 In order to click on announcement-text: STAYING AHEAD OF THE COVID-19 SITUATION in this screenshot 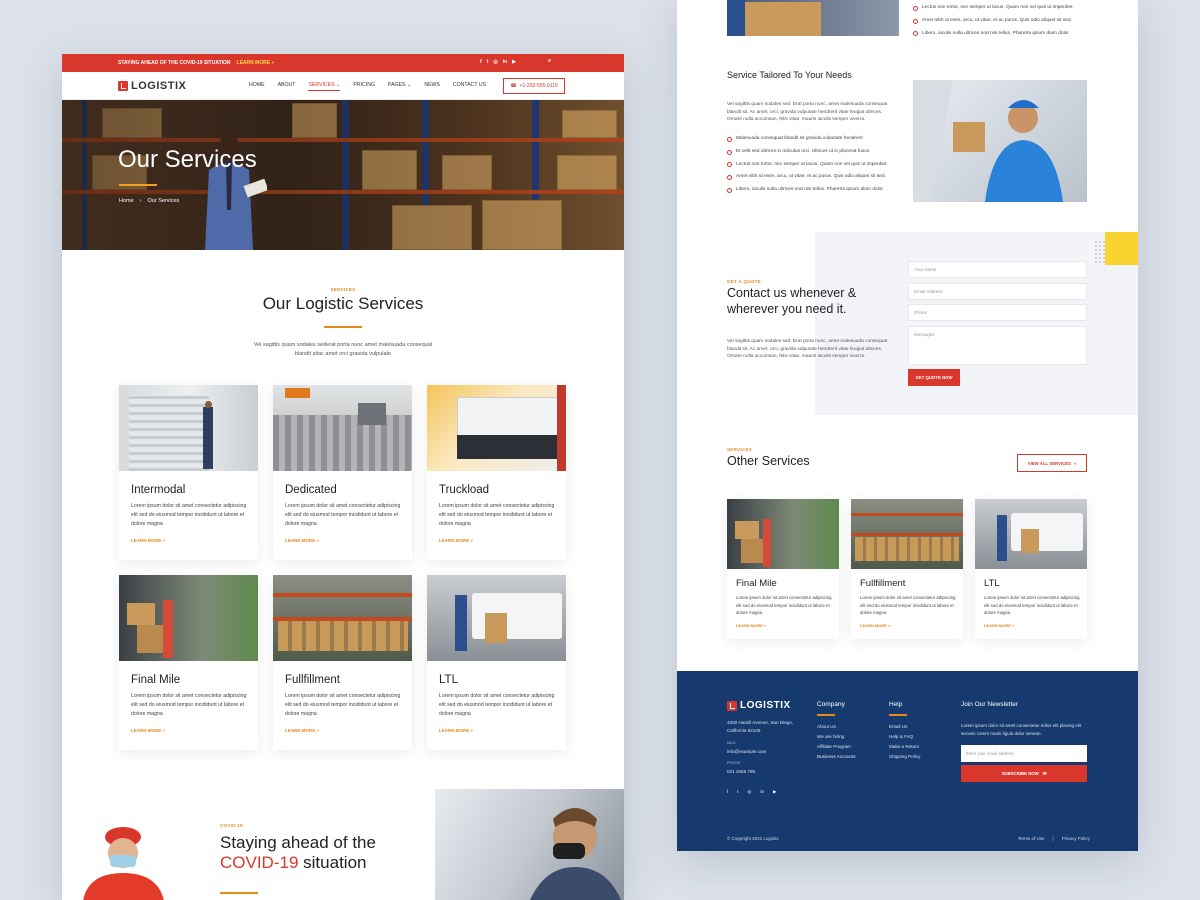, I will do `click(174, 63)`.